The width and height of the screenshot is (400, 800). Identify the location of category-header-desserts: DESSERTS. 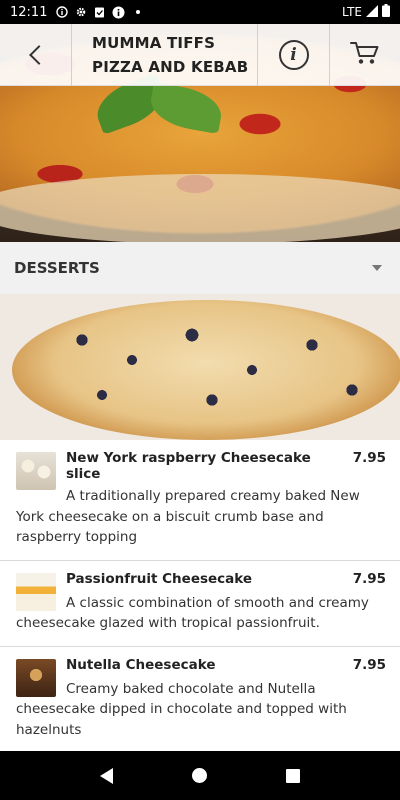
(200, 268).